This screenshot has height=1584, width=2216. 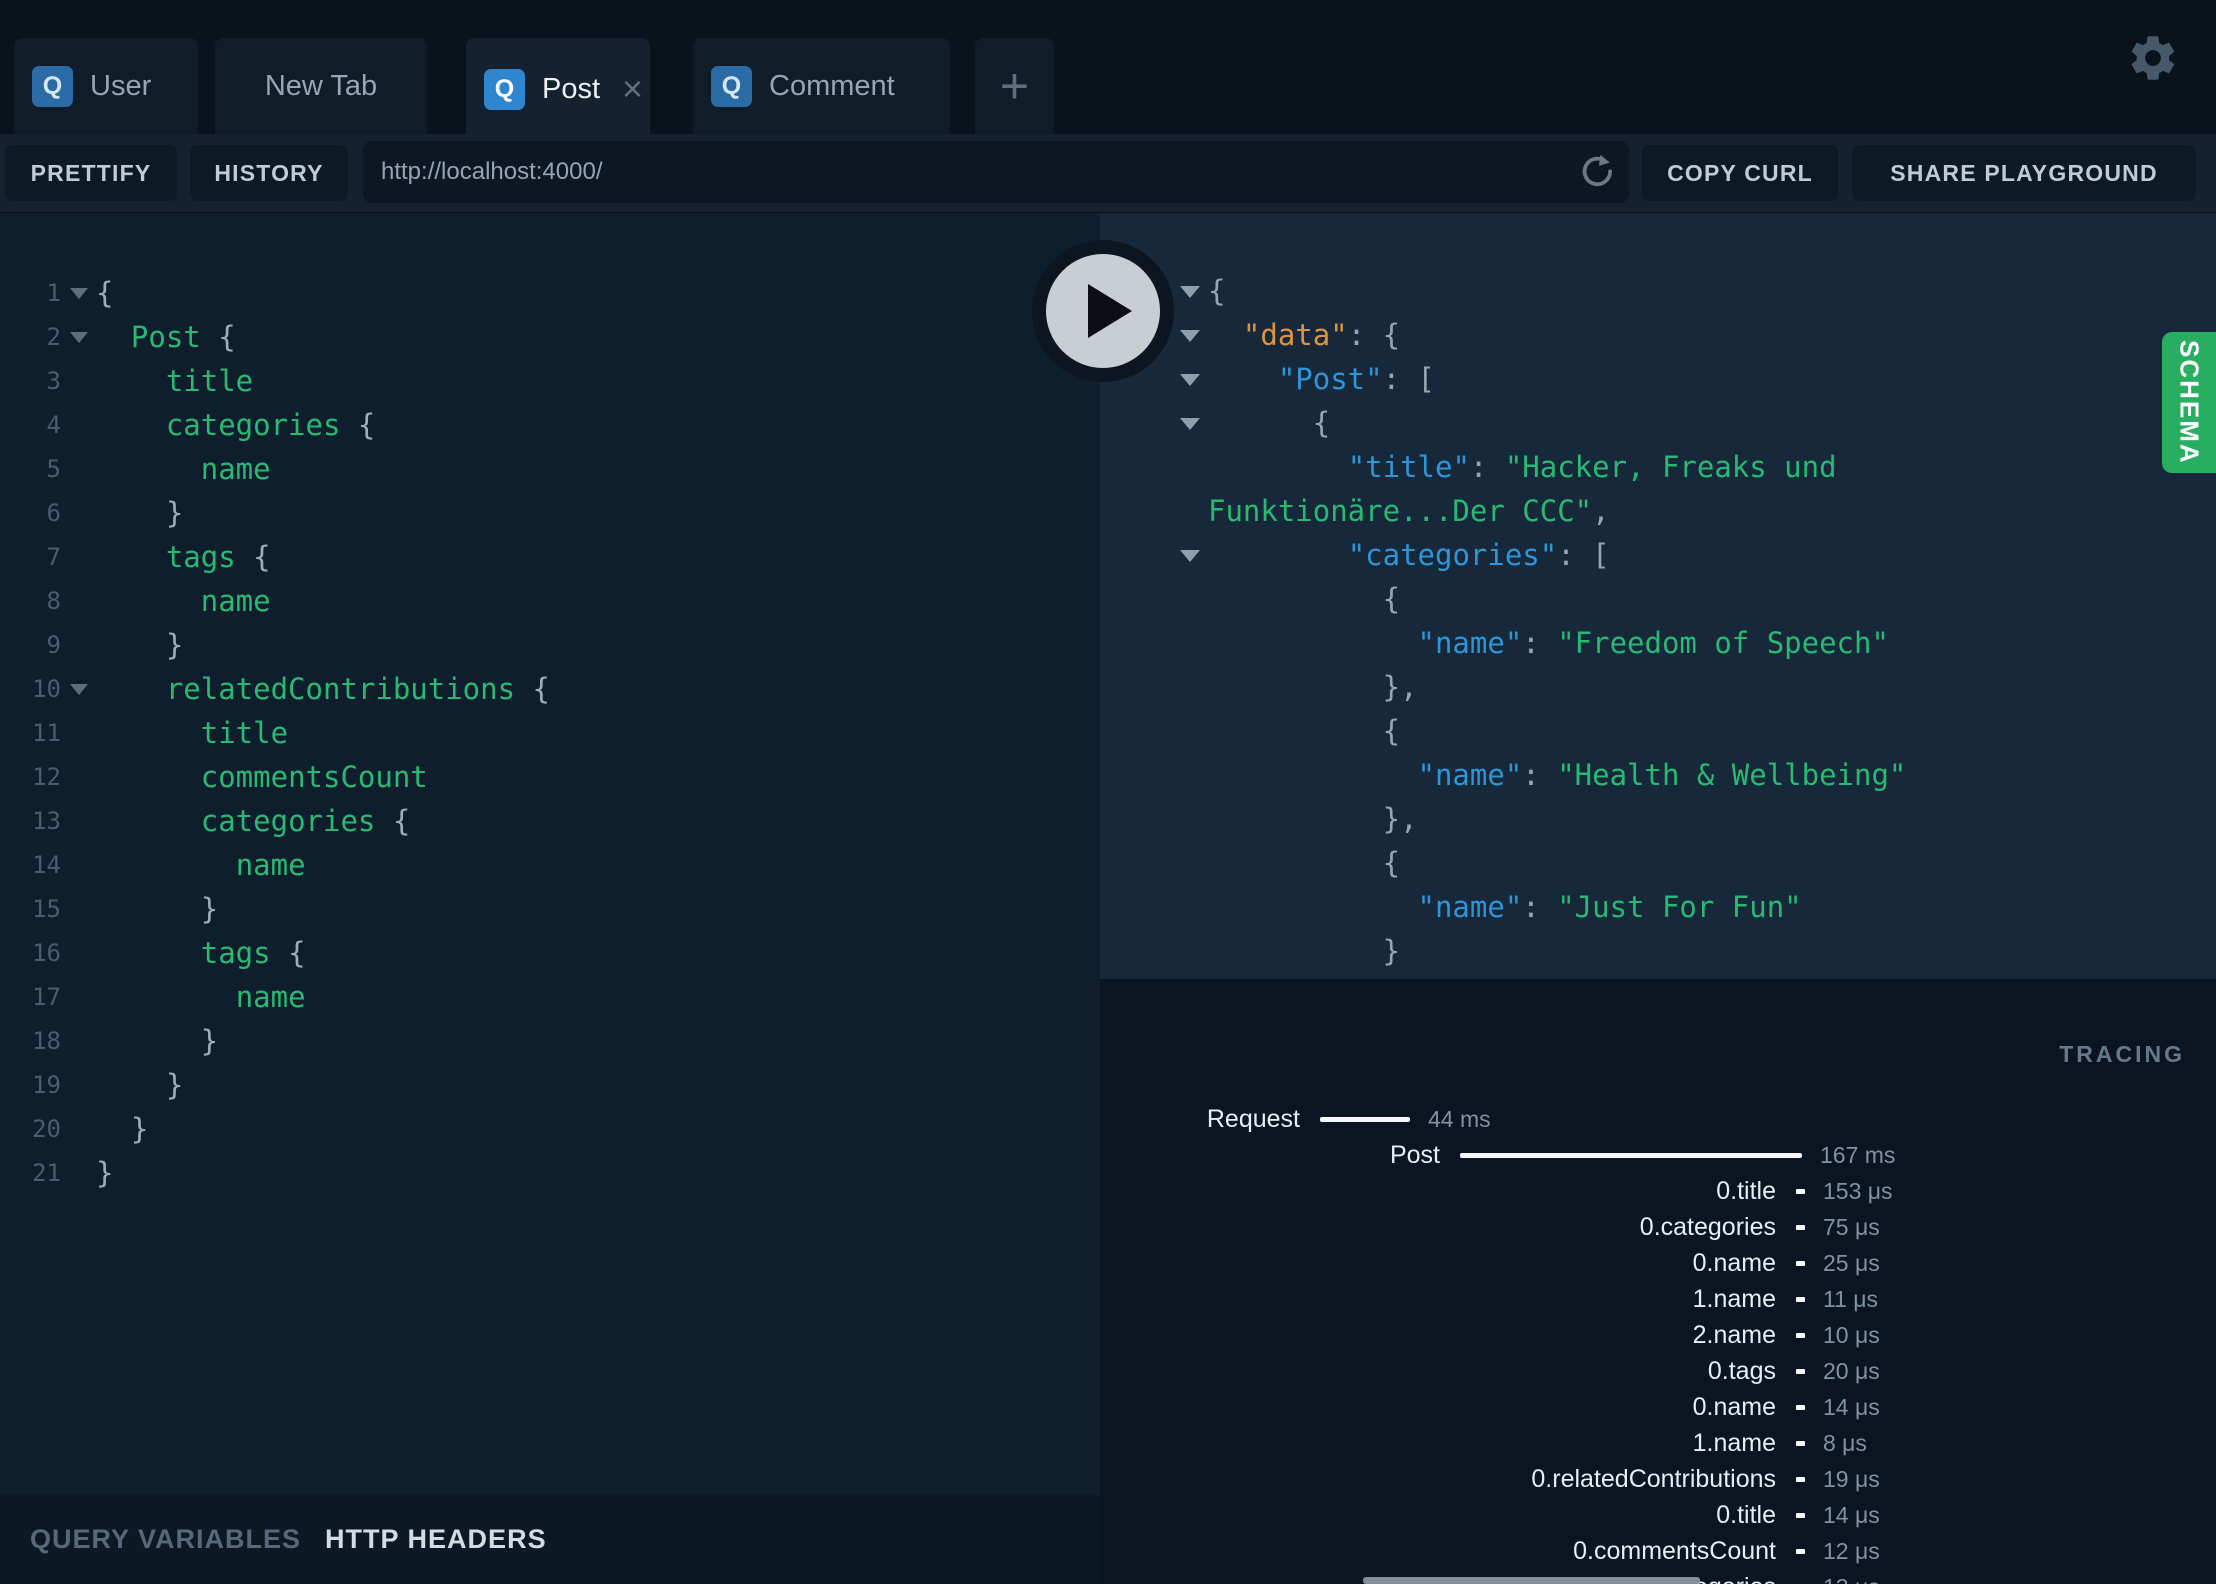 What do you see at coordinates (1746, 1190) in the screenshot?
I see `trace-label: 0.title` at bounding box center [1746, 1190].